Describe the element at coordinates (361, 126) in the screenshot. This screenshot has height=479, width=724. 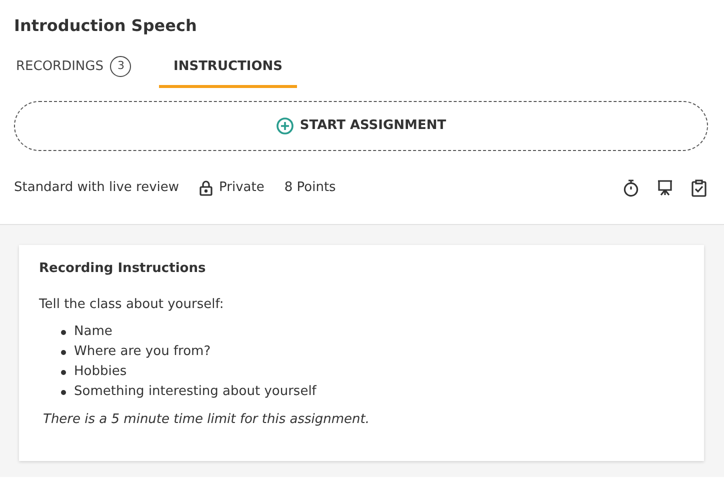
I see `start-assignment-button: START ASSIGNMENT` at that location.